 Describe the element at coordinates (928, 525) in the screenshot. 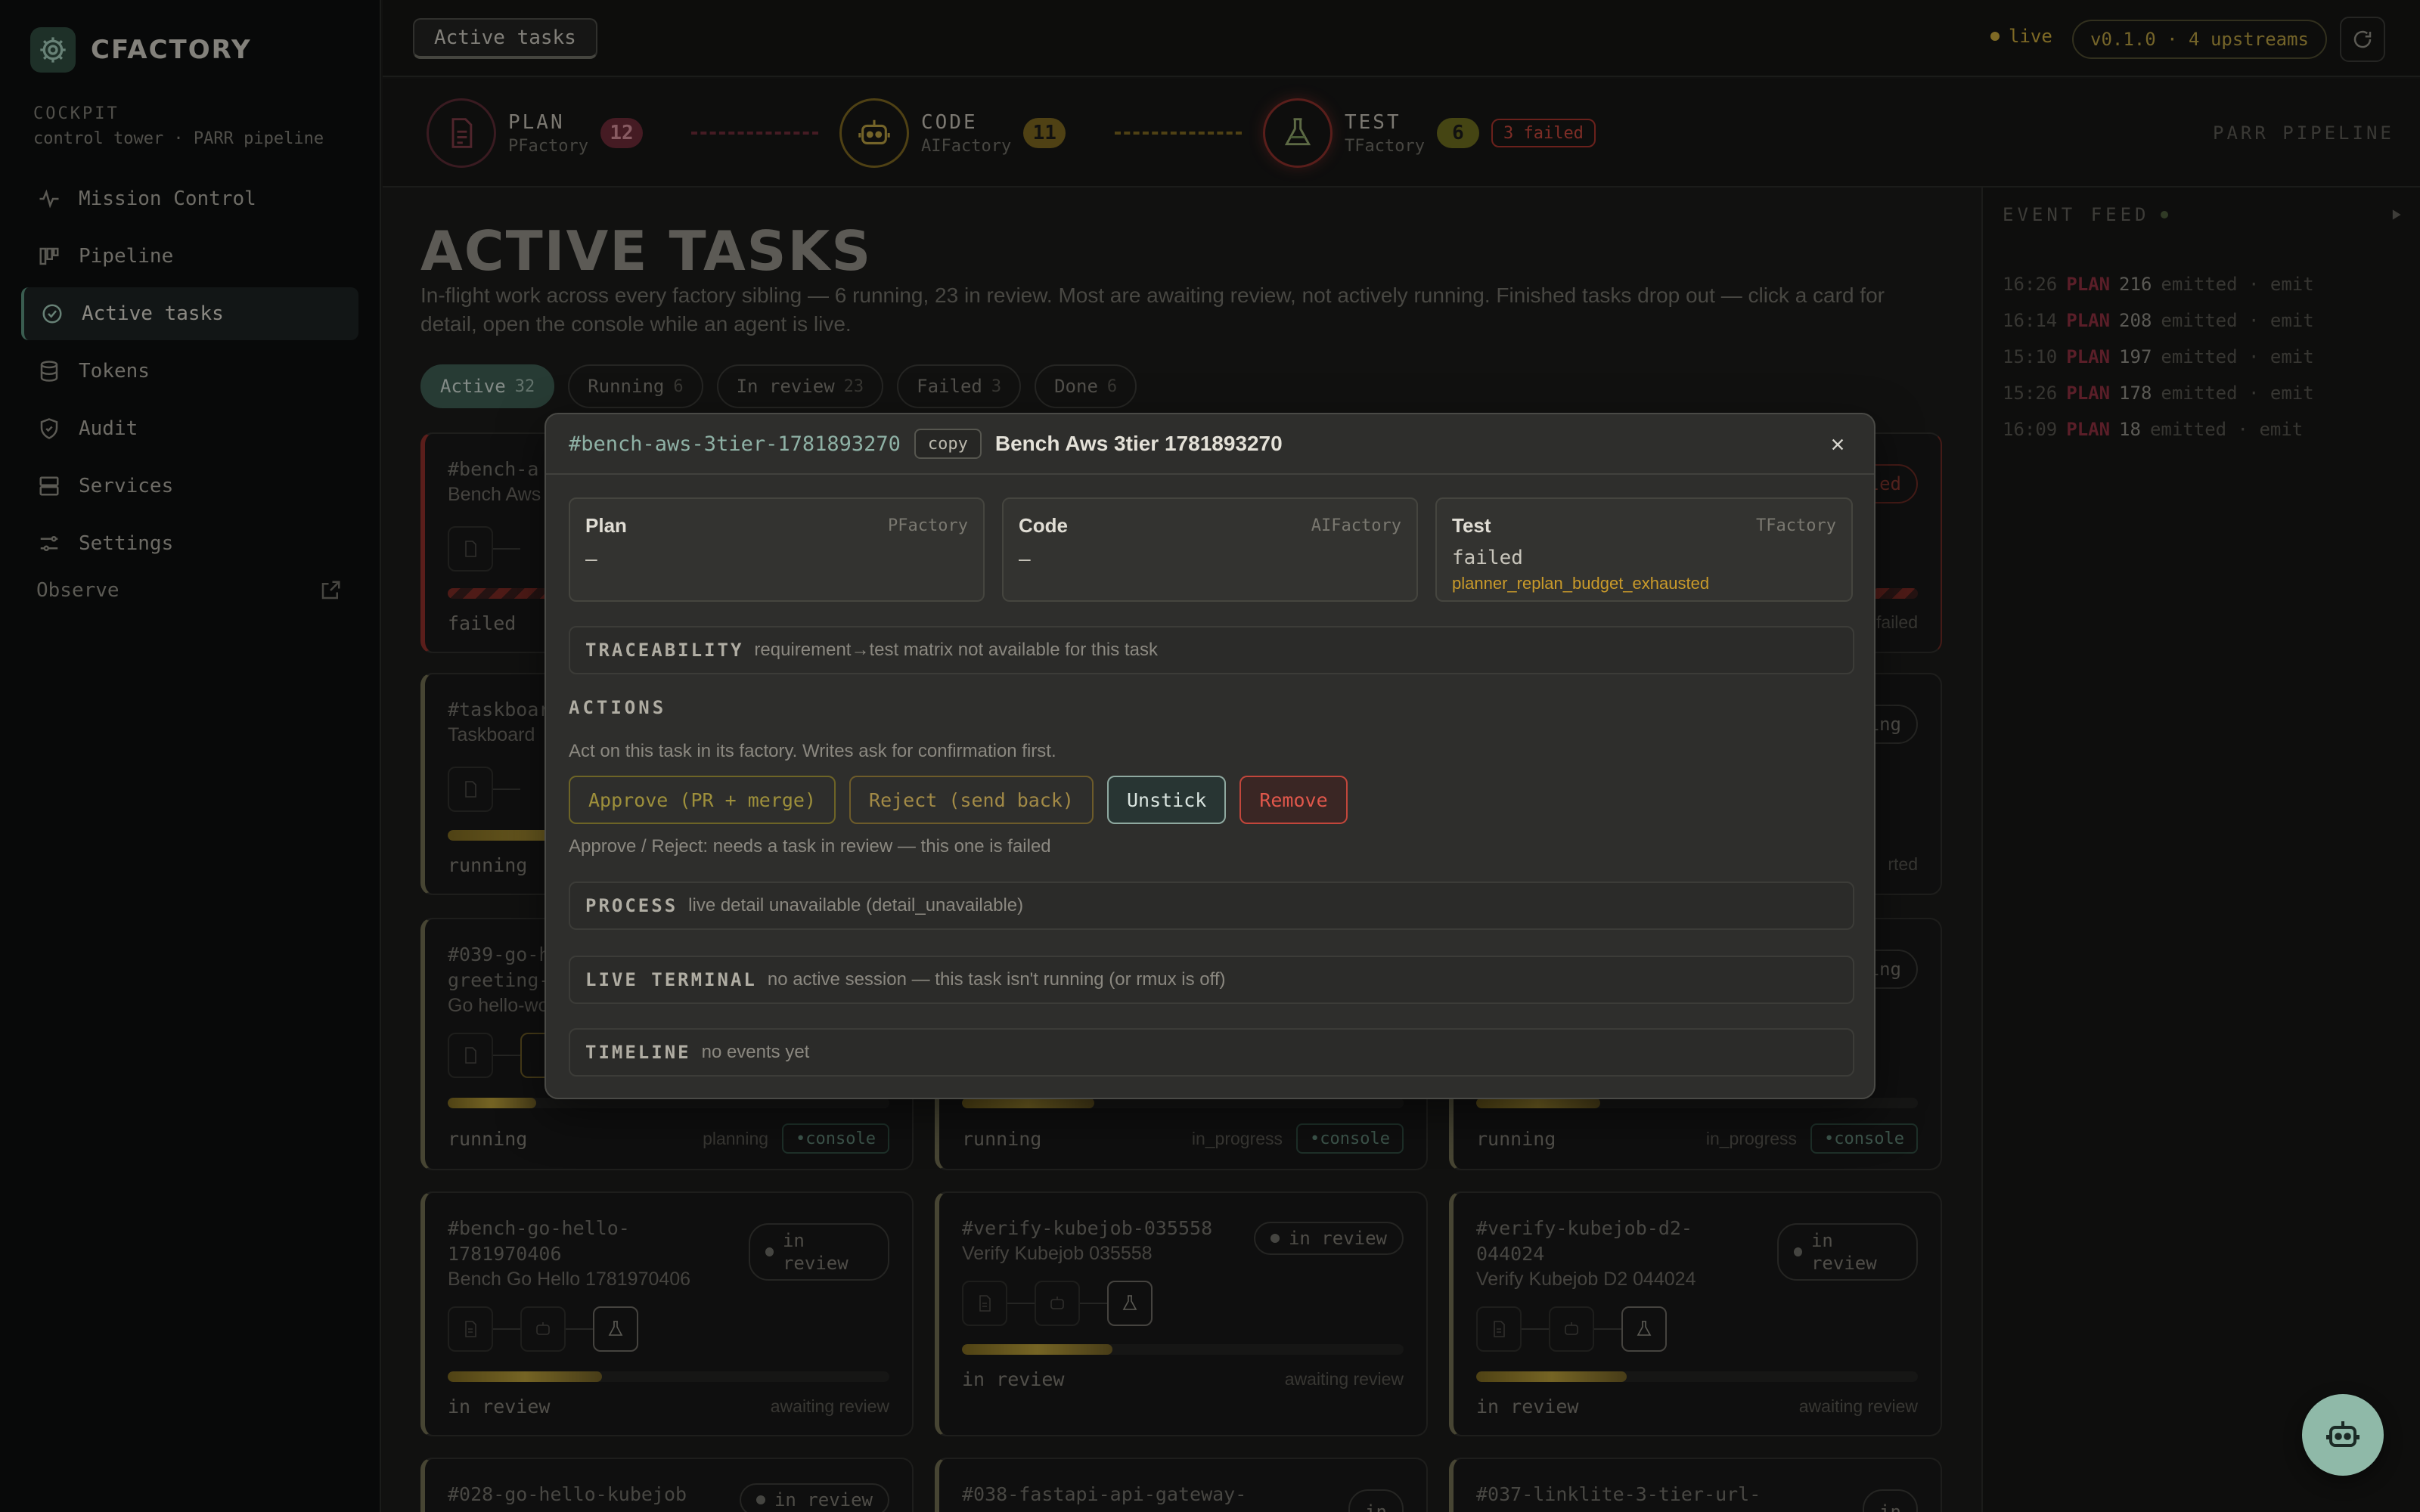

I see `stage-box-factory: PFactory` at that location.